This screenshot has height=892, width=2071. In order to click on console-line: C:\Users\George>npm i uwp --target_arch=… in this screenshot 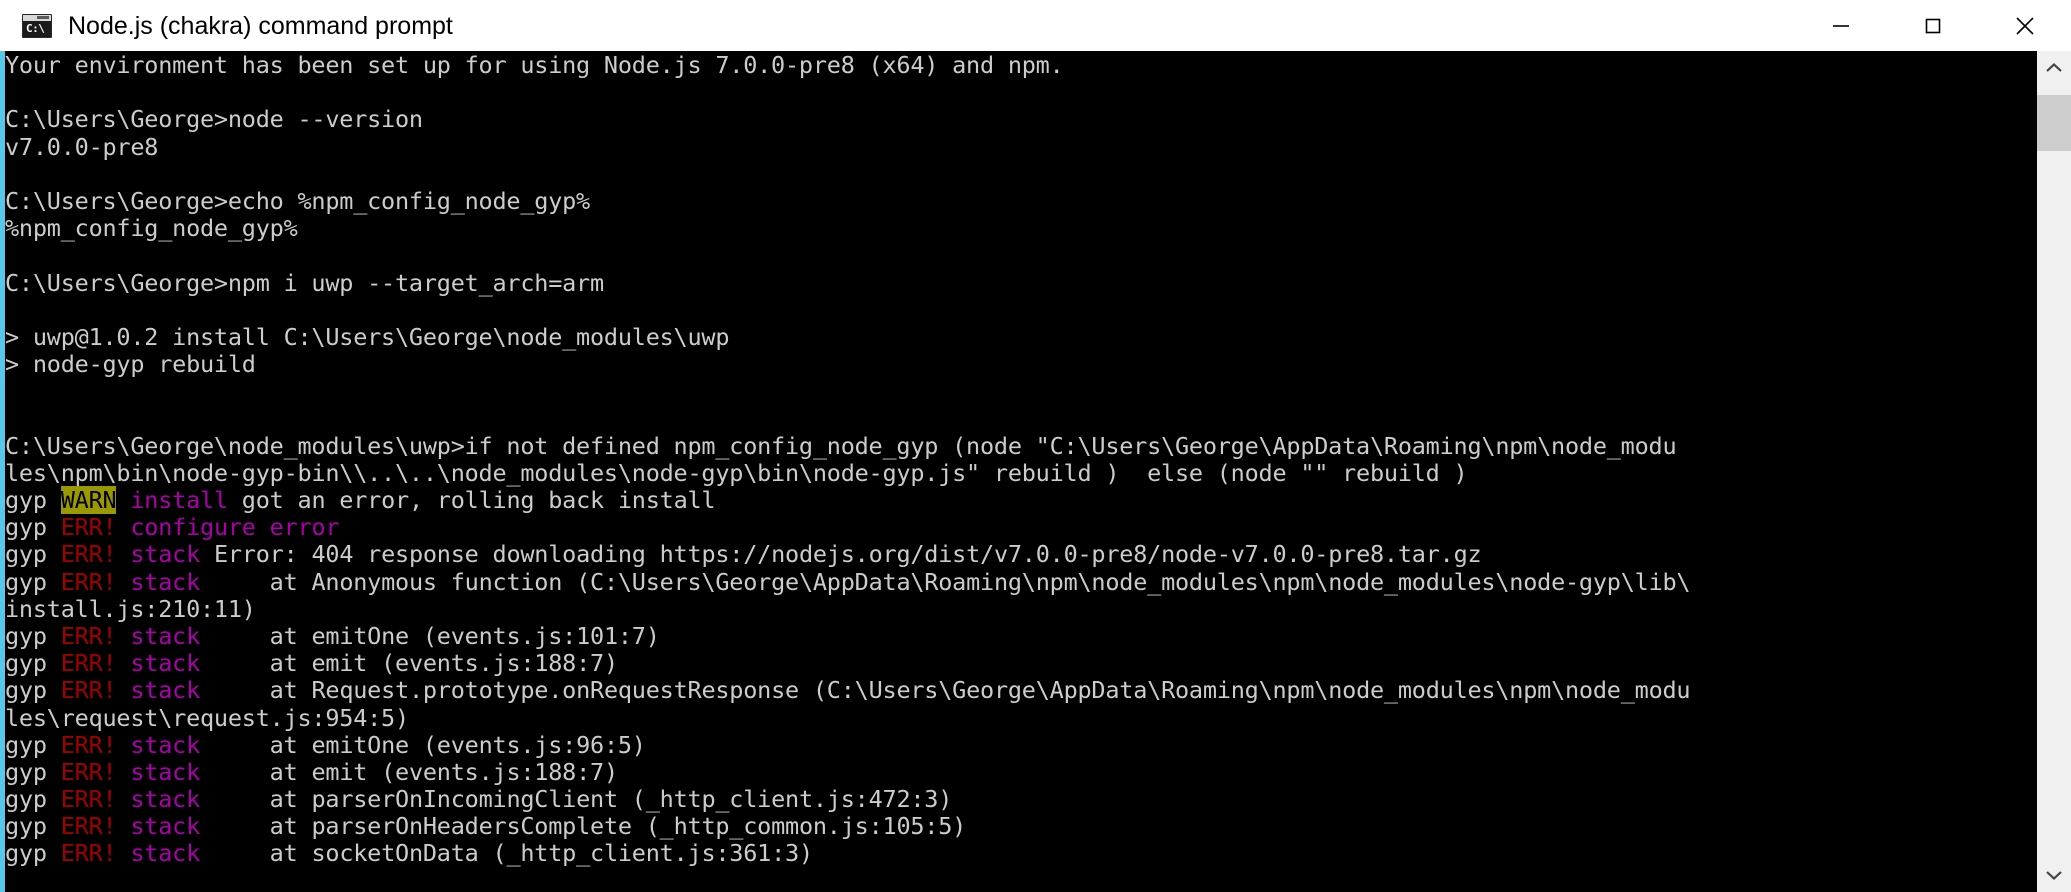, I will do `click(1021, 282)`.